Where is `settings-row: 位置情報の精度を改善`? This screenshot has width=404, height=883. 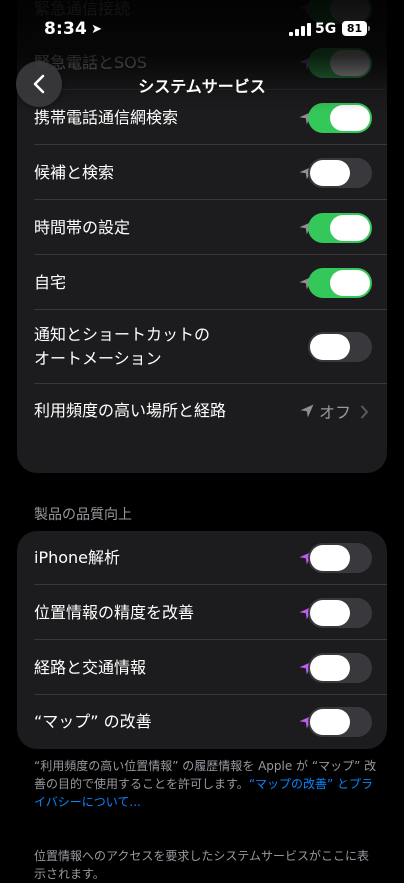
settings-row: 位置情報の精度を改善 is located at coordinates (202, 612).